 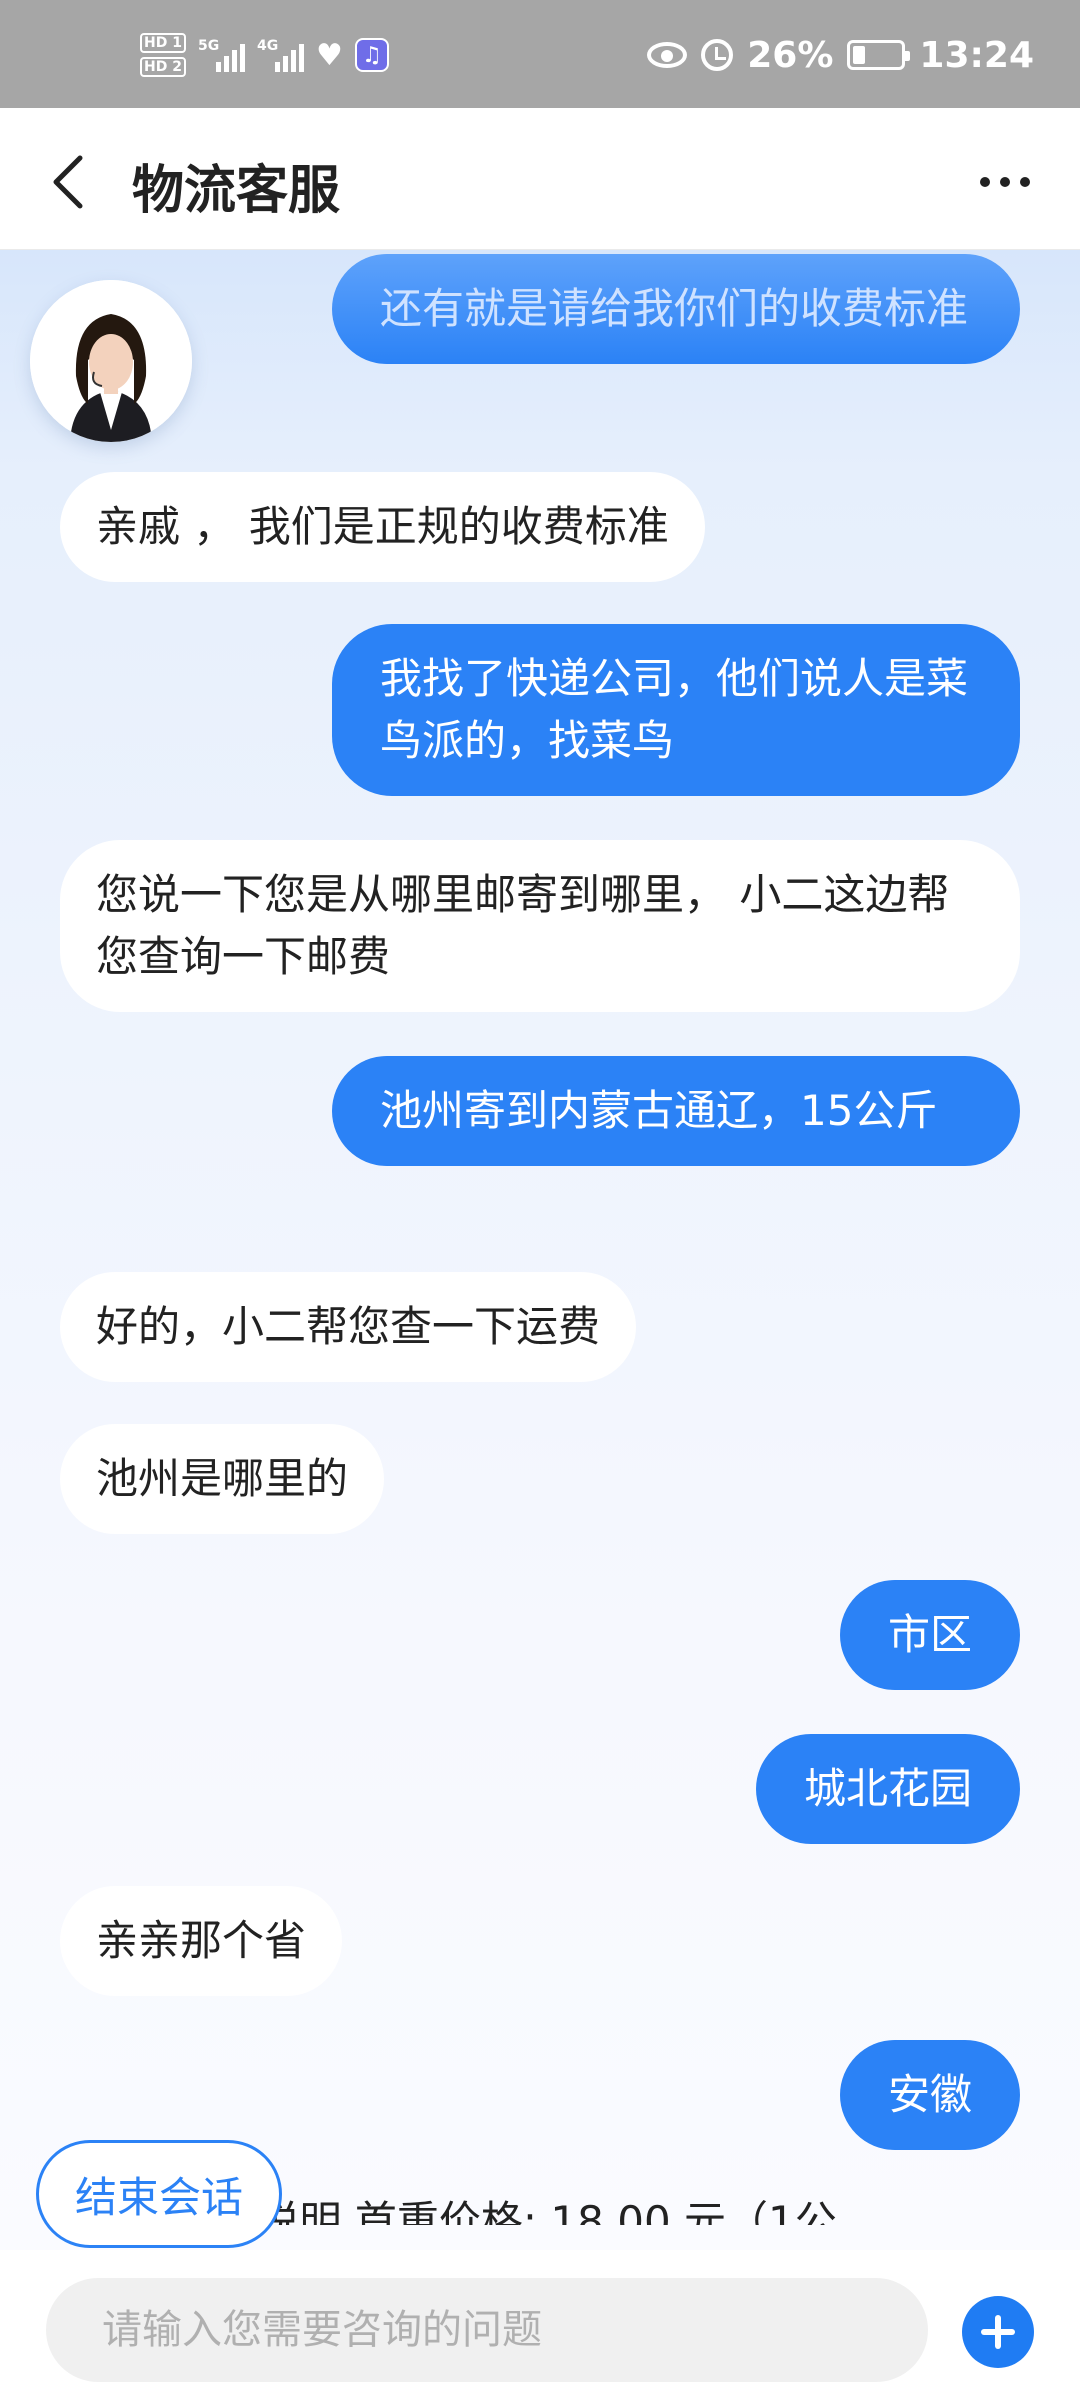 What do you see at coordinates (159, 2194) in the screenshot?
I see `end-session-button: 结束会话` at bounding box center [159, 2194].